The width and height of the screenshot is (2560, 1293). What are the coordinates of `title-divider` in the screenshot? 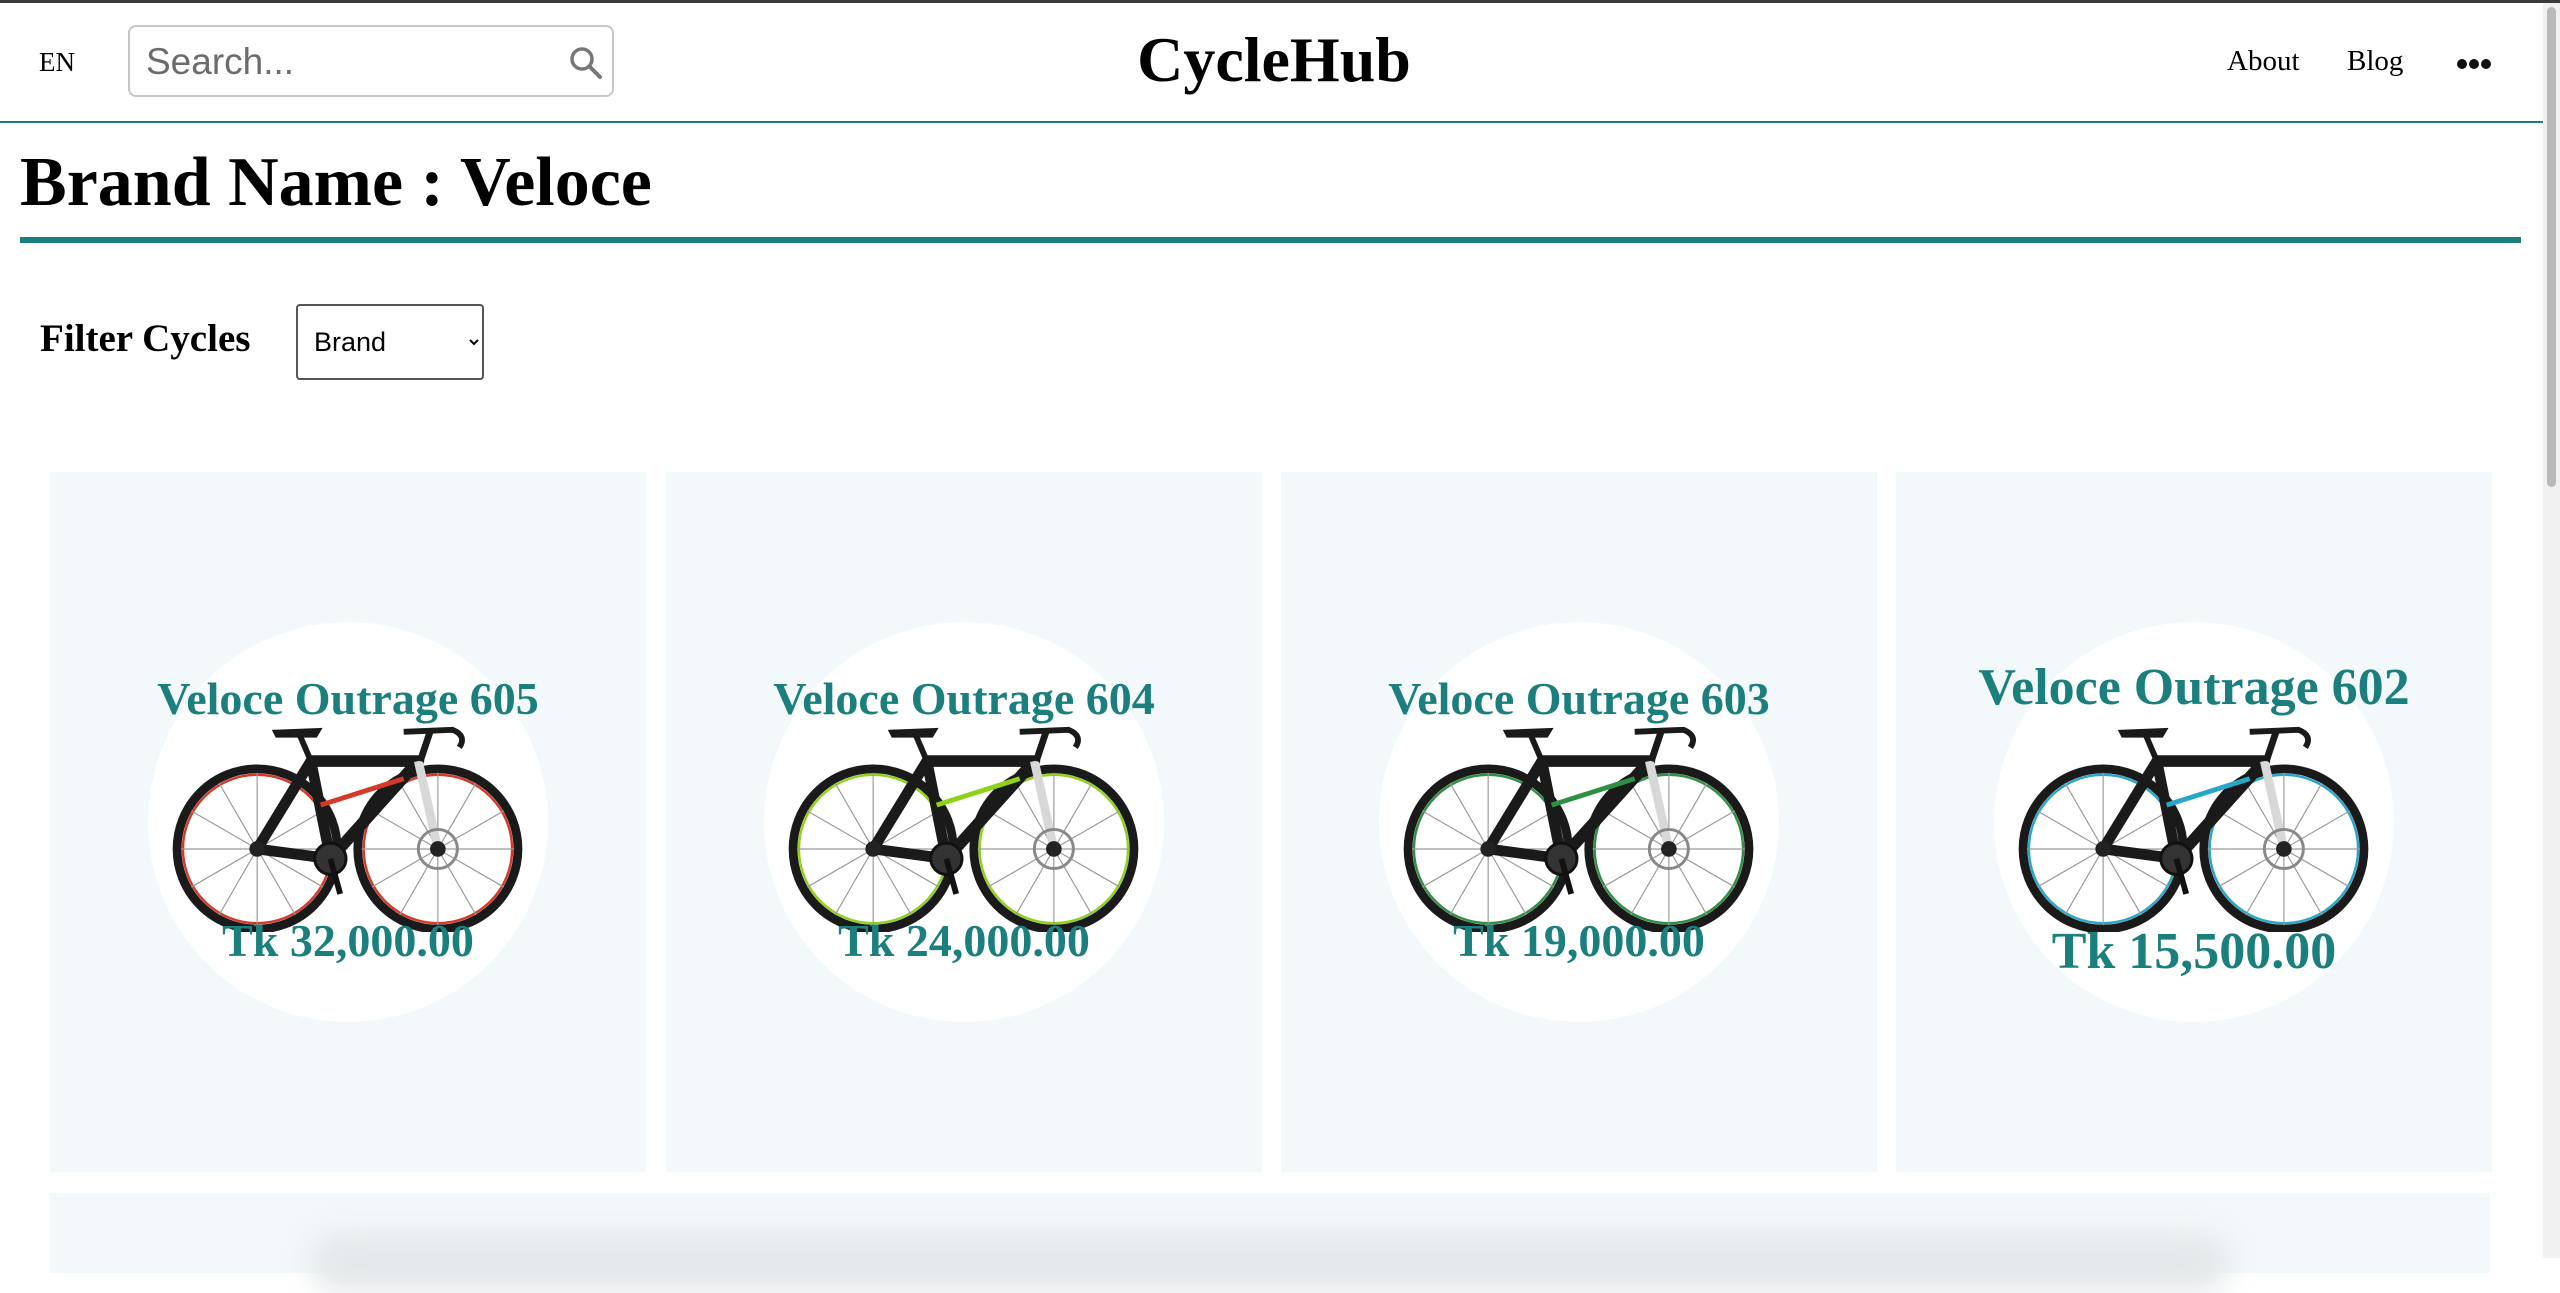 It's located at (1270, 240).